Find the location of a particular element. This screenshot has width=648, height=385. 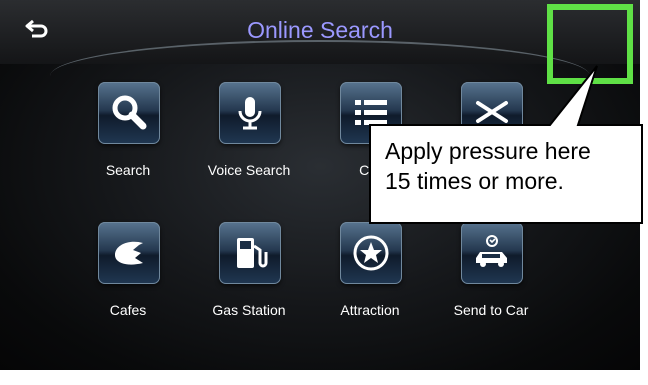

car-icon is located at coordinates (491, 251).